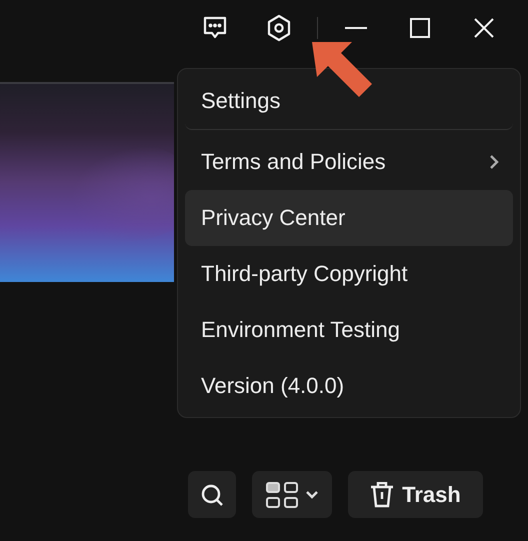 Image resolution: width=528 pixels, height=541 pixels. I want to click on menu-item: Terms and Policies, so click(349, 162).